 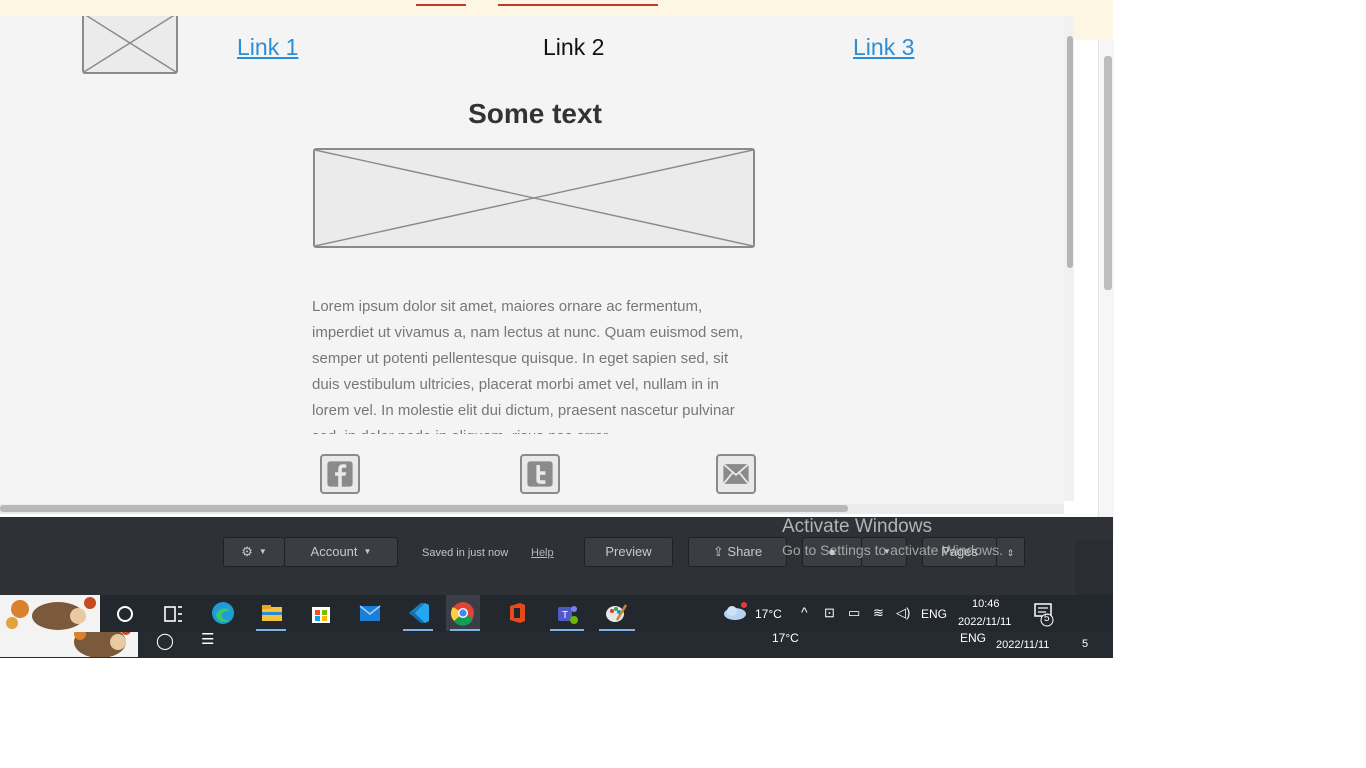 What do you see at coordinates (517, 613) in the screenshot?
I see `office-icon` at bounding box center [517, 613].